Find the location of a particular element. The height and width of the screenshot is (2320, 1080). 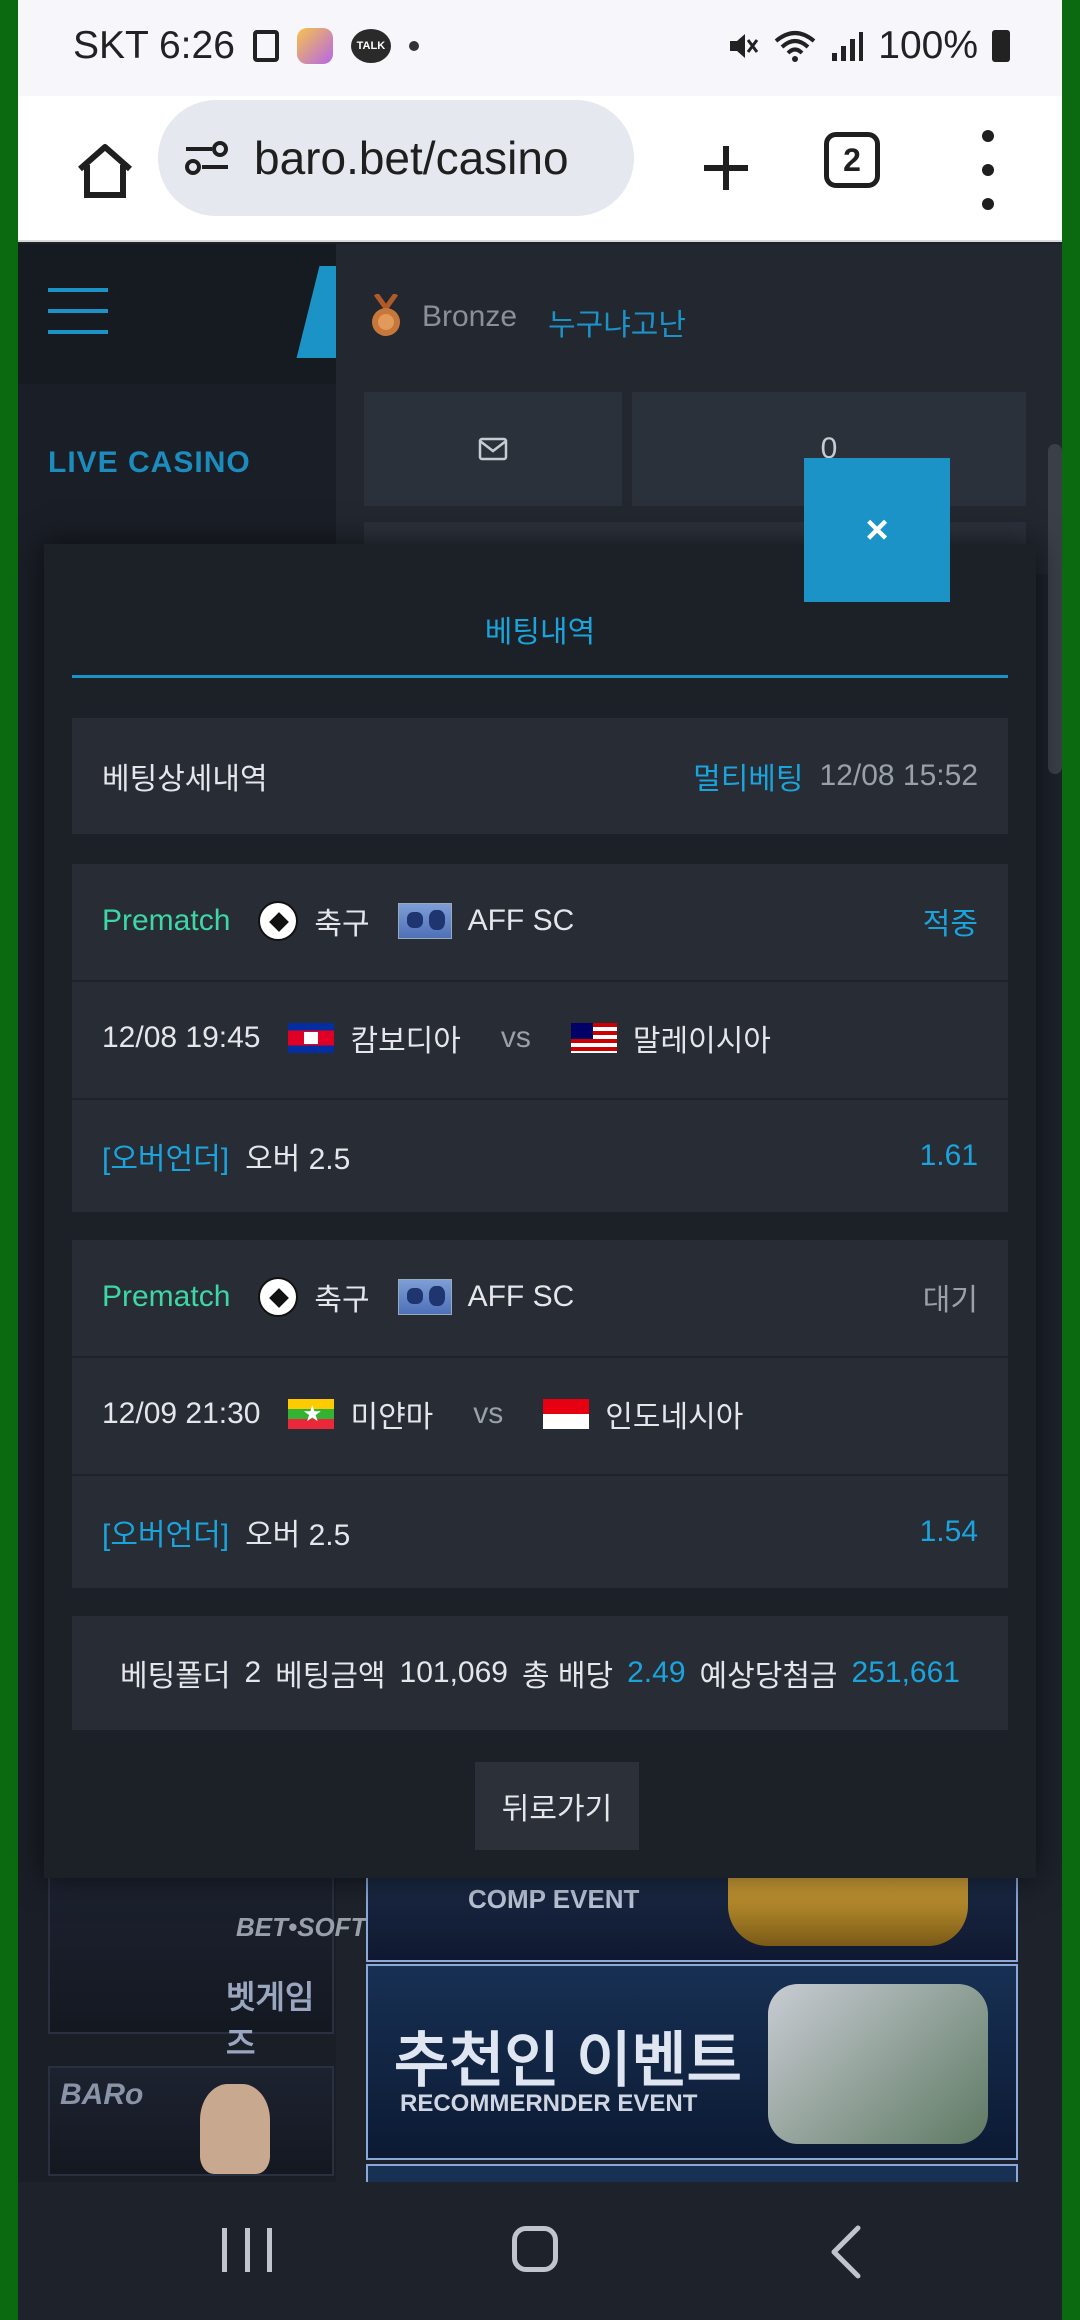

plus-icon is located at coordinates (726, 168).